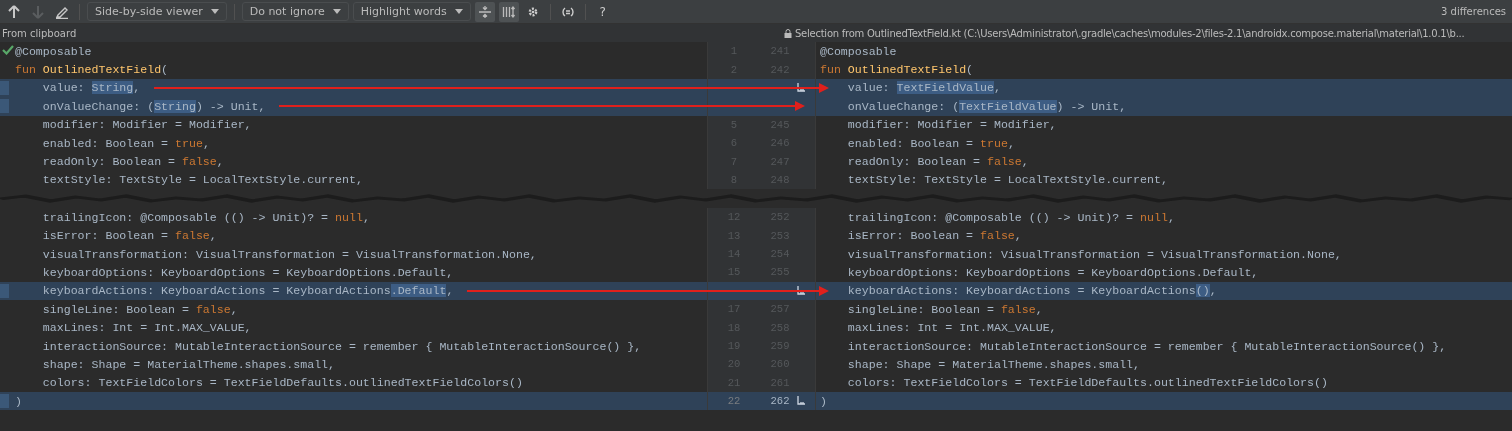 The height and width of the screenshot is (431, 1512). Describe the element at coordinates (38, 11) in the screenshot. I see `down-arrow-icon` at that location.